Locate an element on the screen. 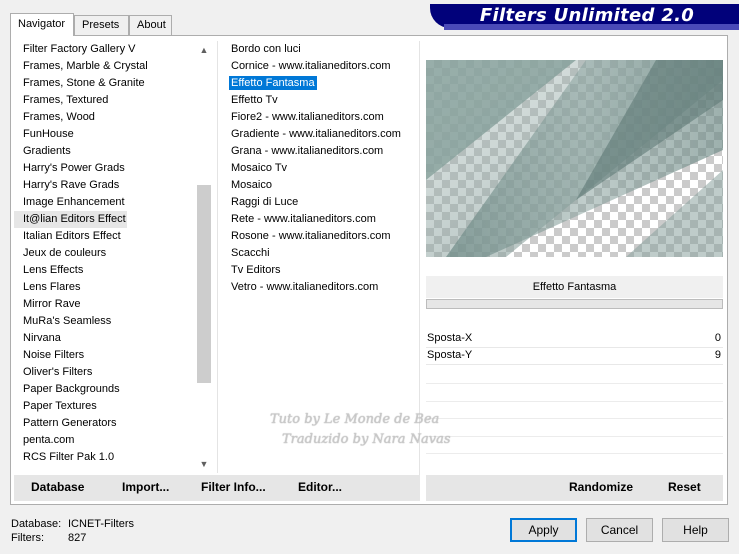 The width and height of the screenshot is (739, 554). filter-item-label: Gradiente - www.italianeditors.com is located at coordinates (316, 134).